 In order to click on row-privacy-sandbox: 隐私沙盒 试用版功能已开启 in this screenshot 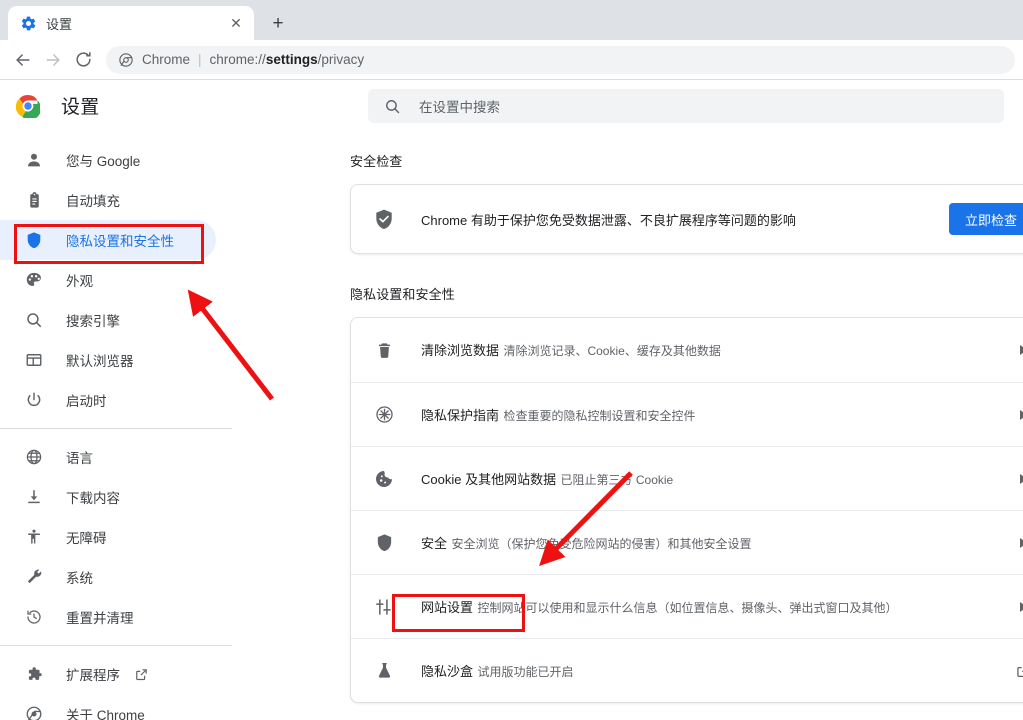, I will do `click(687, 670)`.